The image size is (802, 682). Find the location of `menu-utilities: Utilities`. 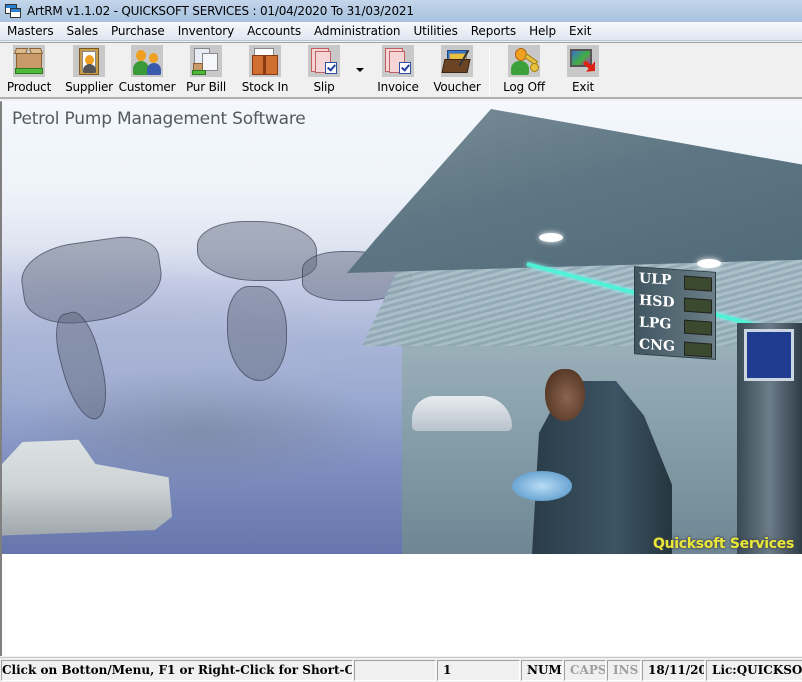

menu-utilities: Utilities is located at coordinates (434, 31).